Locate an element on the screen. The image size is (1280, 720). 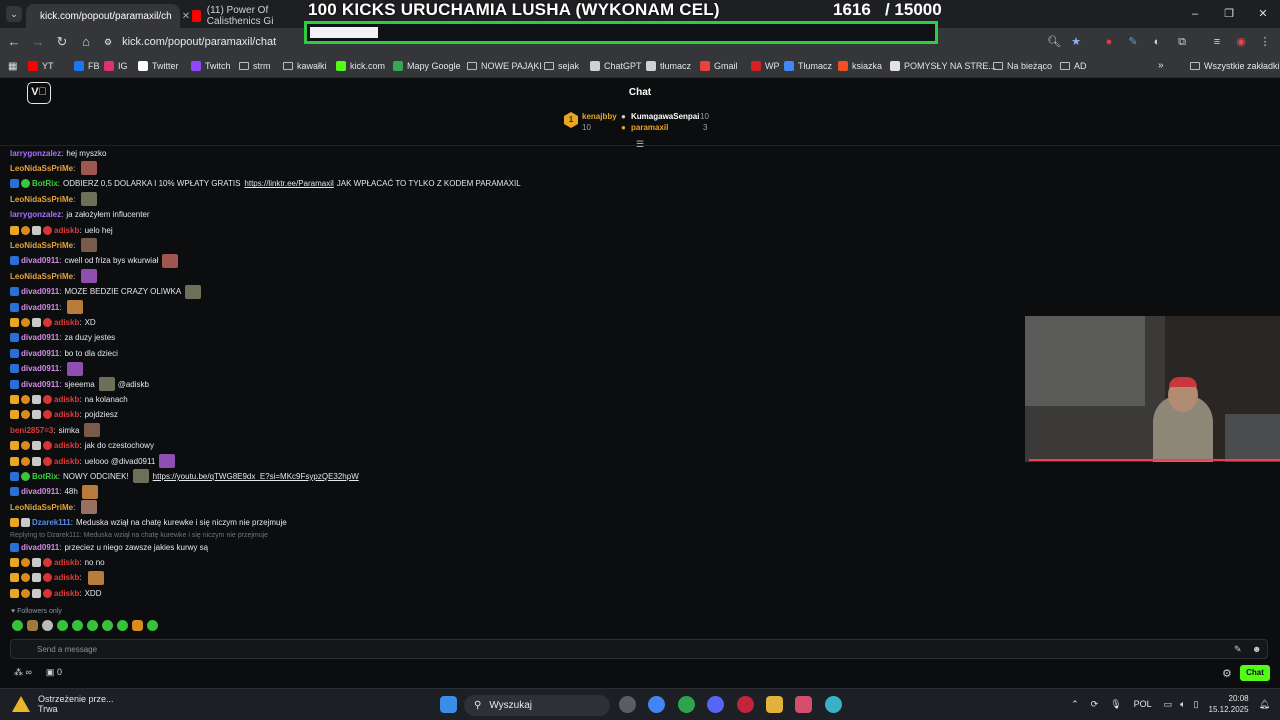
chrome-icon is located at coordinates (656, 704).